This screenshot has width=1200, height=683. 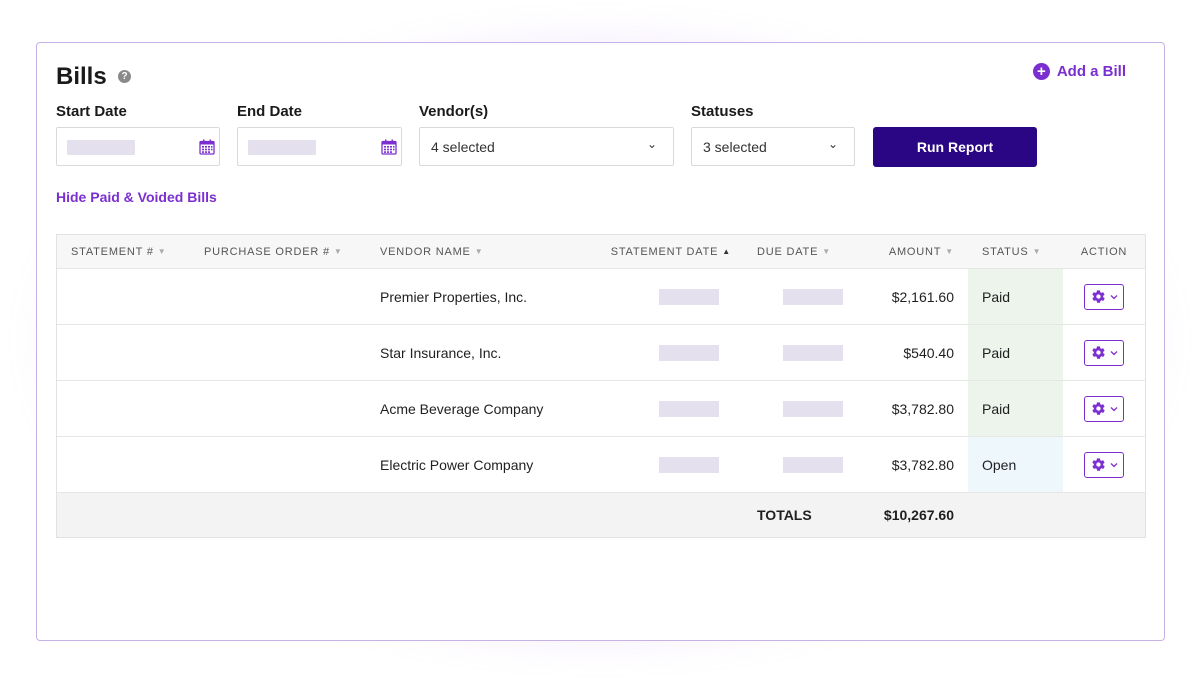 What do you see at coordinates (670, 251) in the screenshot?
I see `header-statement-date: STATEMENT DATE ▲` at bounding box center [670, 251].